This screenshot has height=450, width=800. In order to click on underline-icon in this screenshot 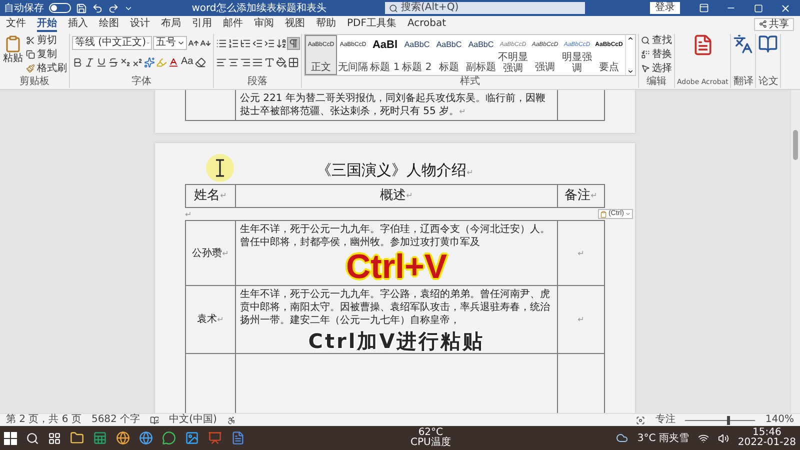, I will do `click(101, 62)`.